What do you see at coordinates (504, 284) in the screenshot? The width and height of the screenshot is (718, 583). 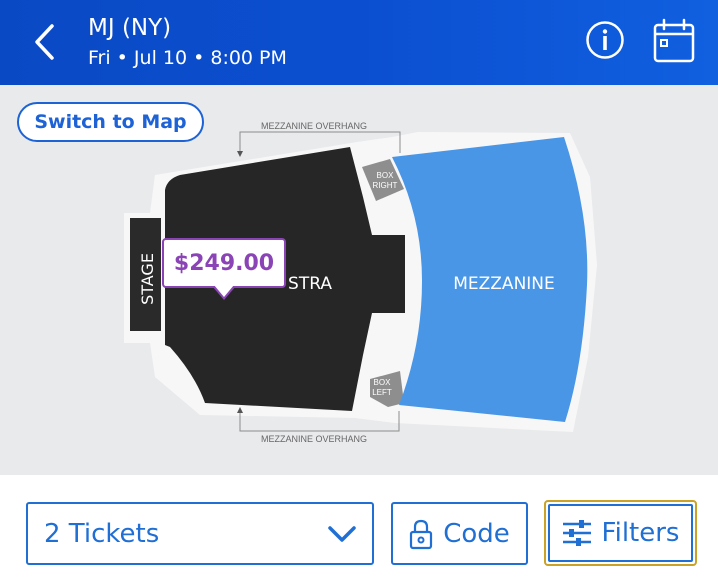 I see `mezzanine-label: MEZZANINE` at bounding box center [504, 284].